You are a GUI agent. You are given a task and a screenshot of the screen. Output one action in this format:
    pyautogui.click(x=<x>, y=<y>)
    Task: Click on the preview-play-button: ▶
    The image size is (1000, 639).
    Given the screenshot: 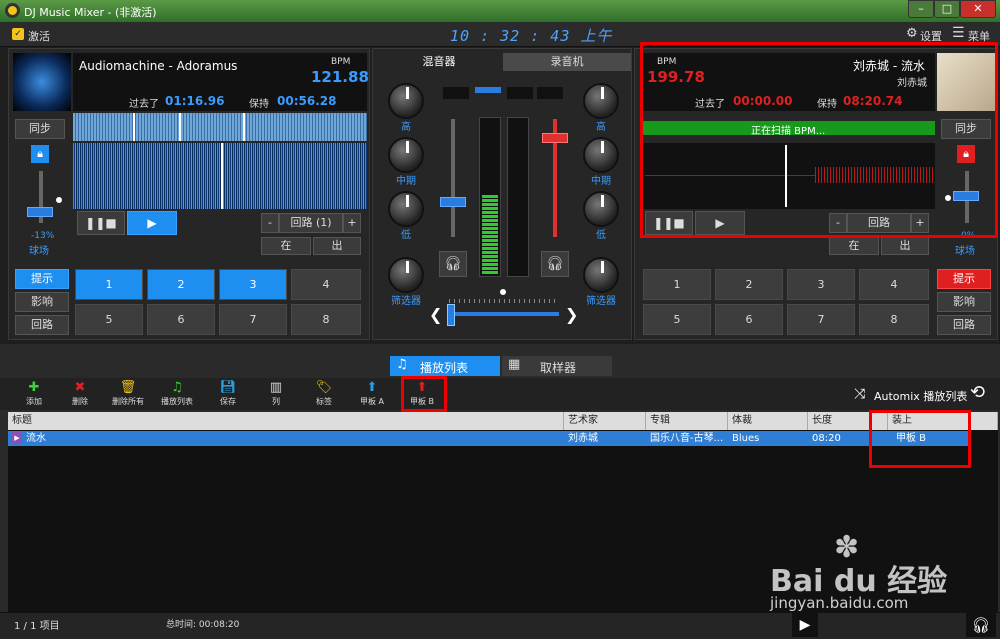 What is the action you would take?
    pyautogui.click(x=805, y=625)
    